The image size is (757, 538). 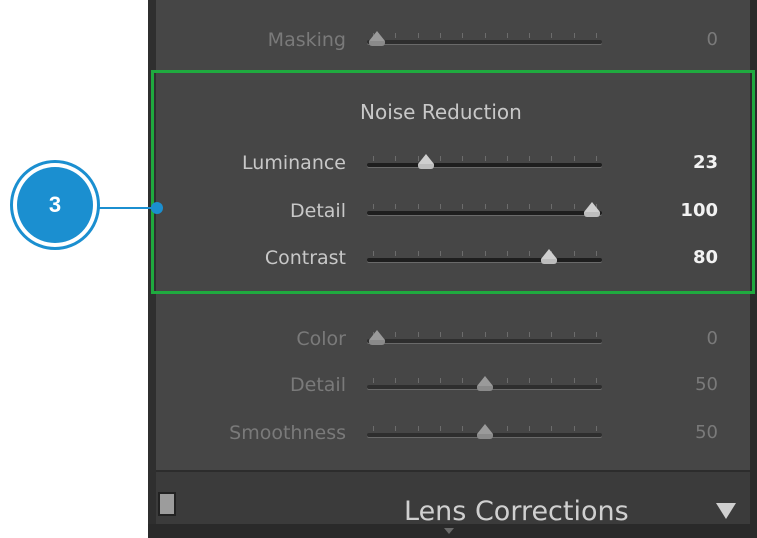 I want to click on color-detail-label: Detail, so click(x=318, y=385).